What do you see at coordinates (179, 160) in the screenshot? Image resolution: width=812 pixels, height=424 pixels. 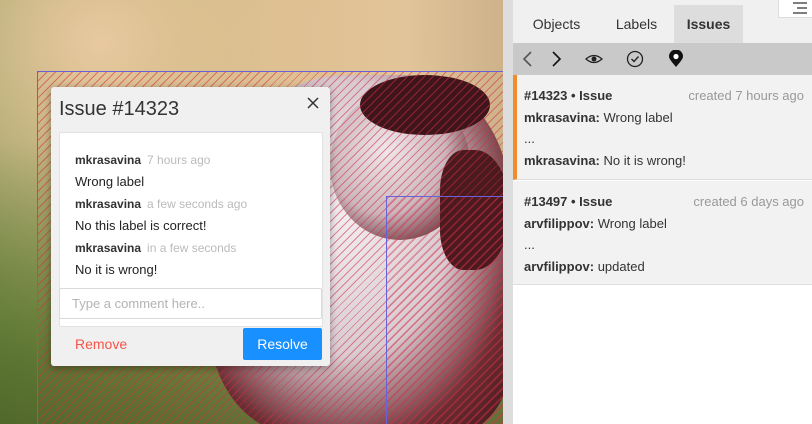 I see `comment-time: 7 hours ago` at bounding box center [179, 160].